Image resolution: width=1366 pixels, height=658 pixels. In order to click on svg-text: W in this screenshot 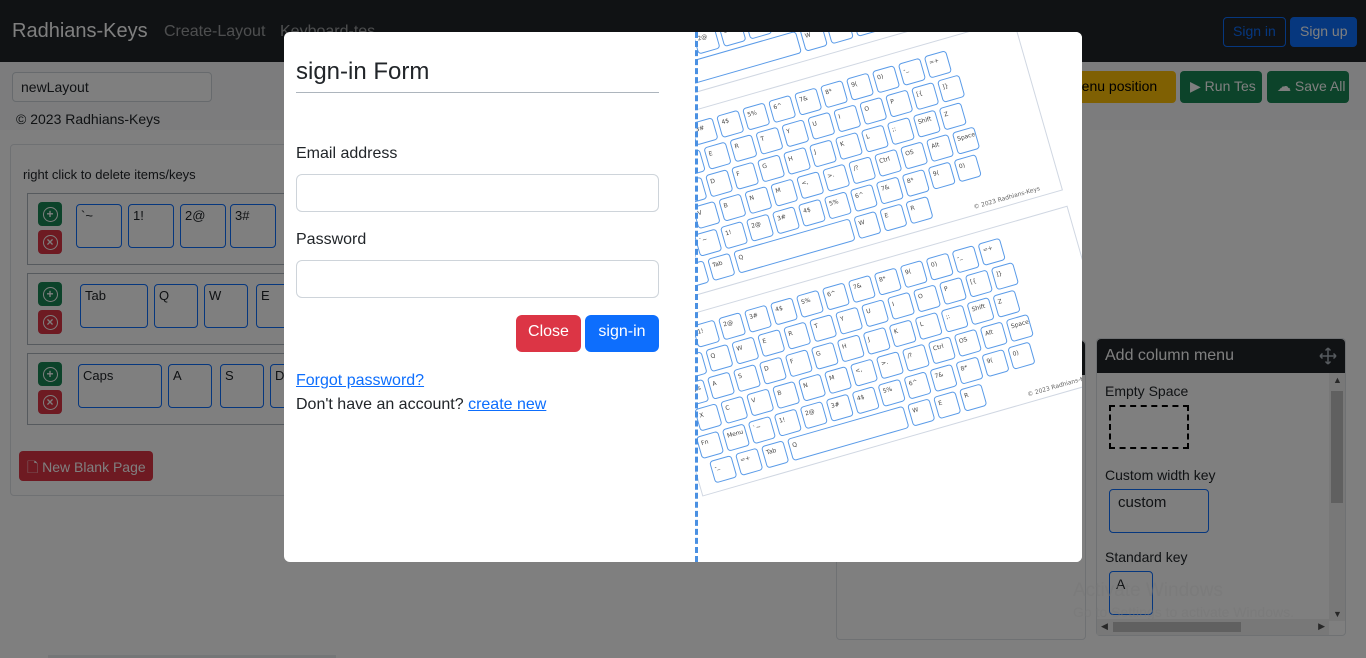, I will do `click(808, 36)`.